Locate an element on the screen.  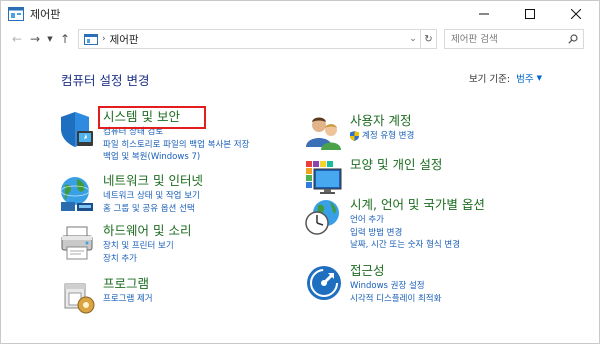
category-body: 모양 및 개인 설정 is located at coordinates (396, 177).